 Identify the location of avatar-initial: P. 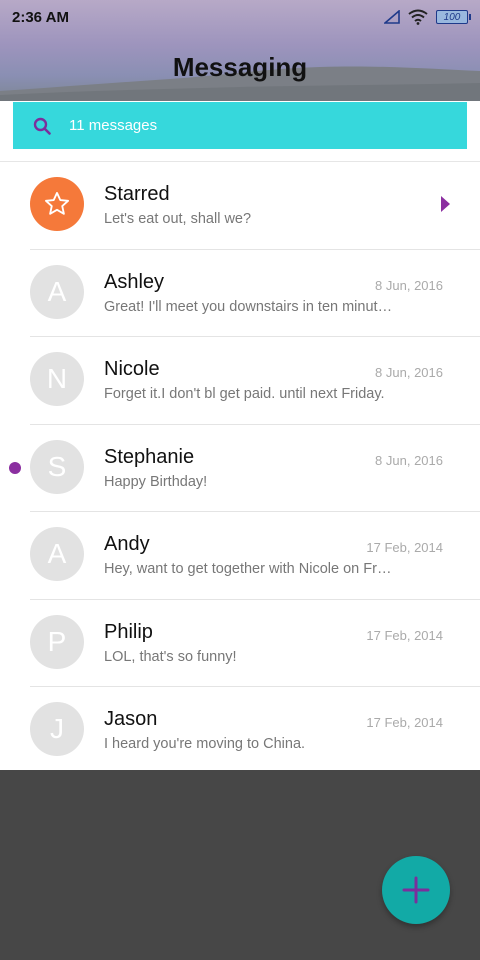
(57, 641).